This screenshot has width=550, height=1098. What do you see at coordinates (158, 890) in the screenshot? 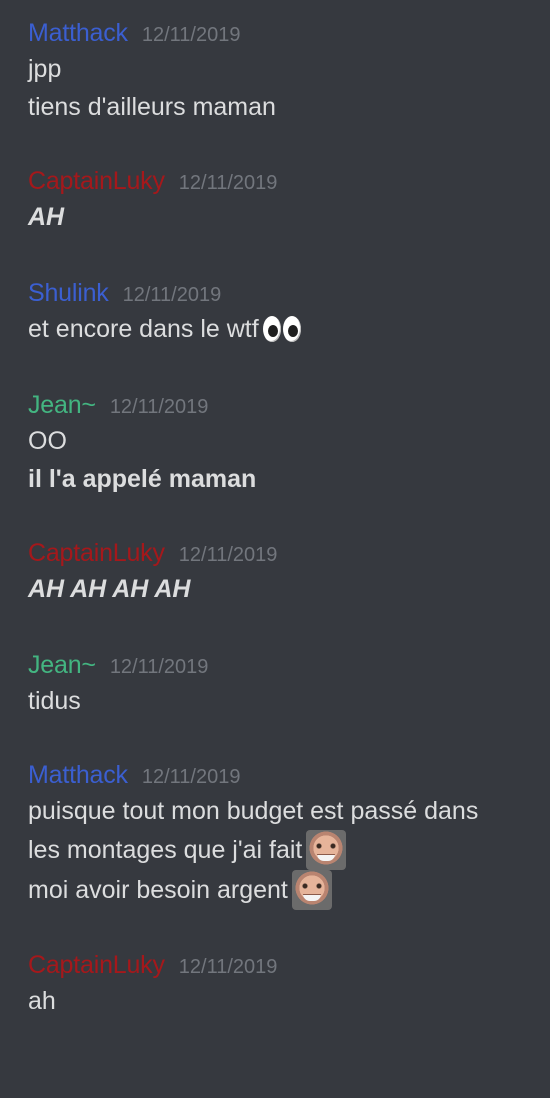
I see `message-text: moi avoir besoin argent` at bounding box center [158, 890].